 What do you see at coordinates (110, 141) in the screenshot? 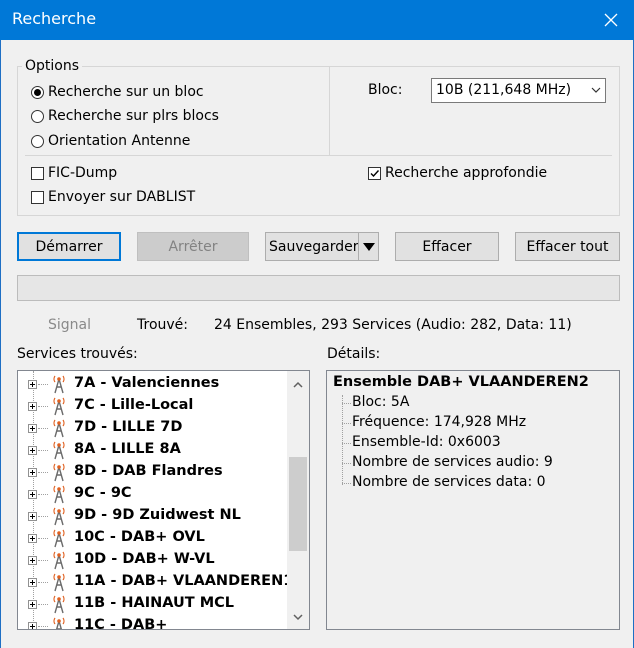
I see `radio-orientation-antenne: Orientation Antenne` at bounding box center [110, 141].